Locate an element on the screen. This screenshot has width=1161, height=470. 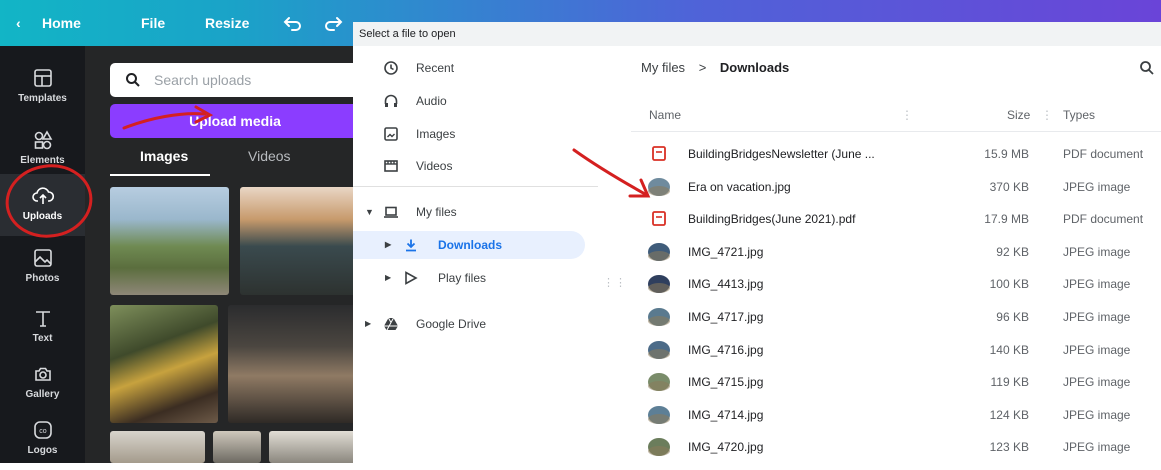
nav-item-google-drive: ▶ Google Drive is located at coordinates (469, 324).